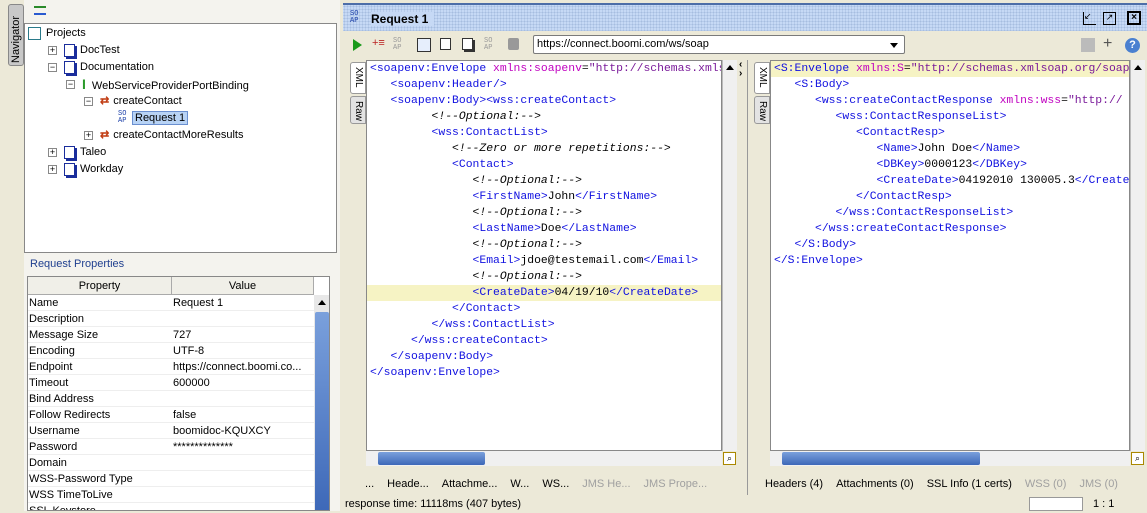 This screenshot has height=513, width=1147. What do you see at coordinates (424, 45) in the screenshot?
I see `refresh-icon` at bounding box center [424, 45].